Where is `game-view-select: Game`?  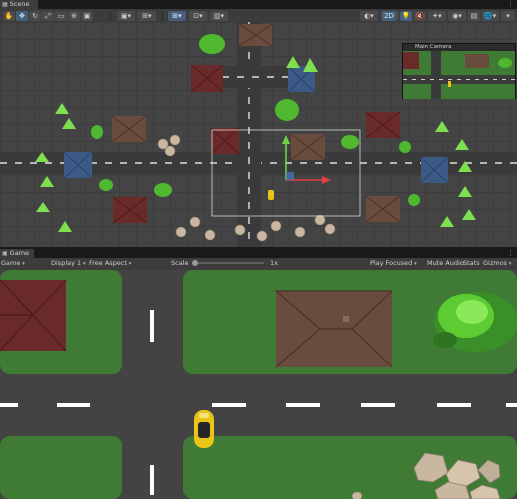
game-view-select: Game is located at coordinates (13, 263).